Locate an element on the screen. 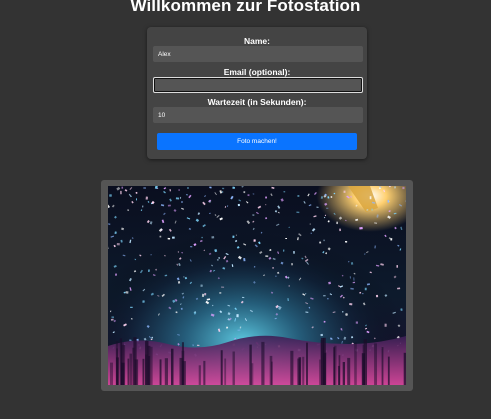  wait-time-label: Wartezeit (in Sekunden): is located at coordinates (257, 102).